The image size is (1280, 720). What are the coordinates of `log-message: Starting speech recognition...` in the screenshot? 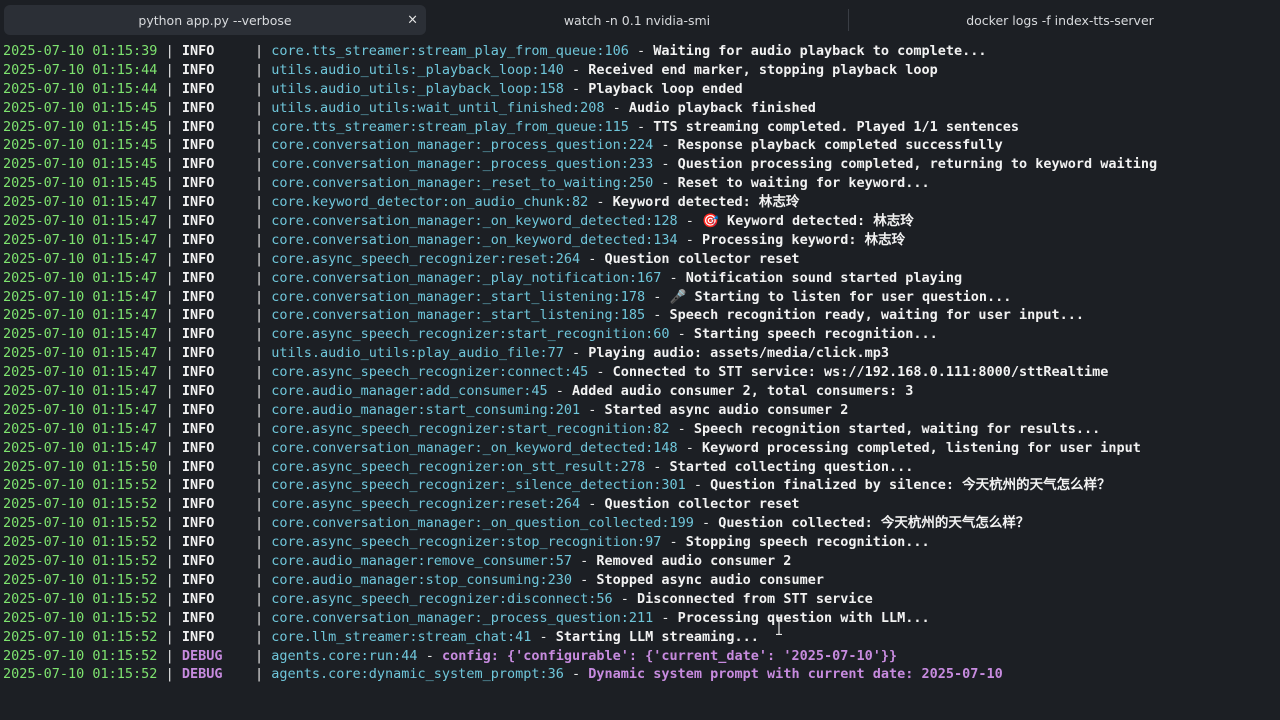 It's located at (815, 334).